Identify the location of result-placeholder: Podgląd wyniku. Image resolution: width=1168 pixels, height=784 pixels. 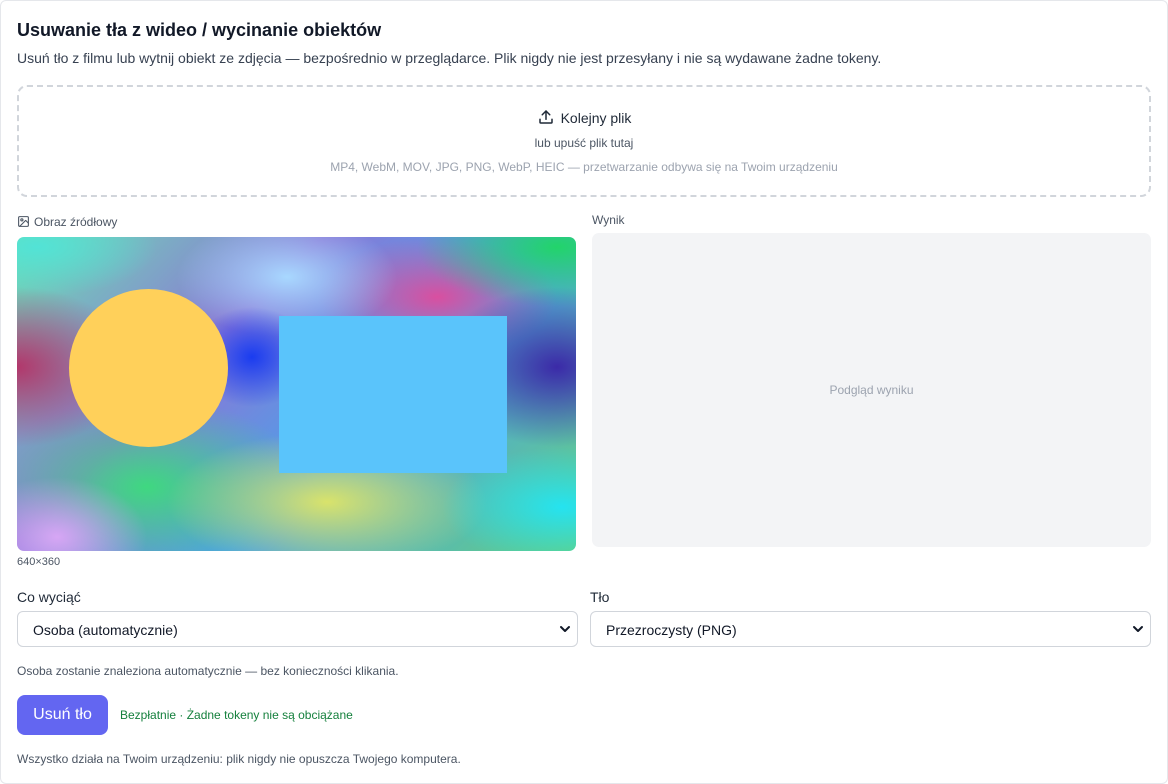
(871, 390).